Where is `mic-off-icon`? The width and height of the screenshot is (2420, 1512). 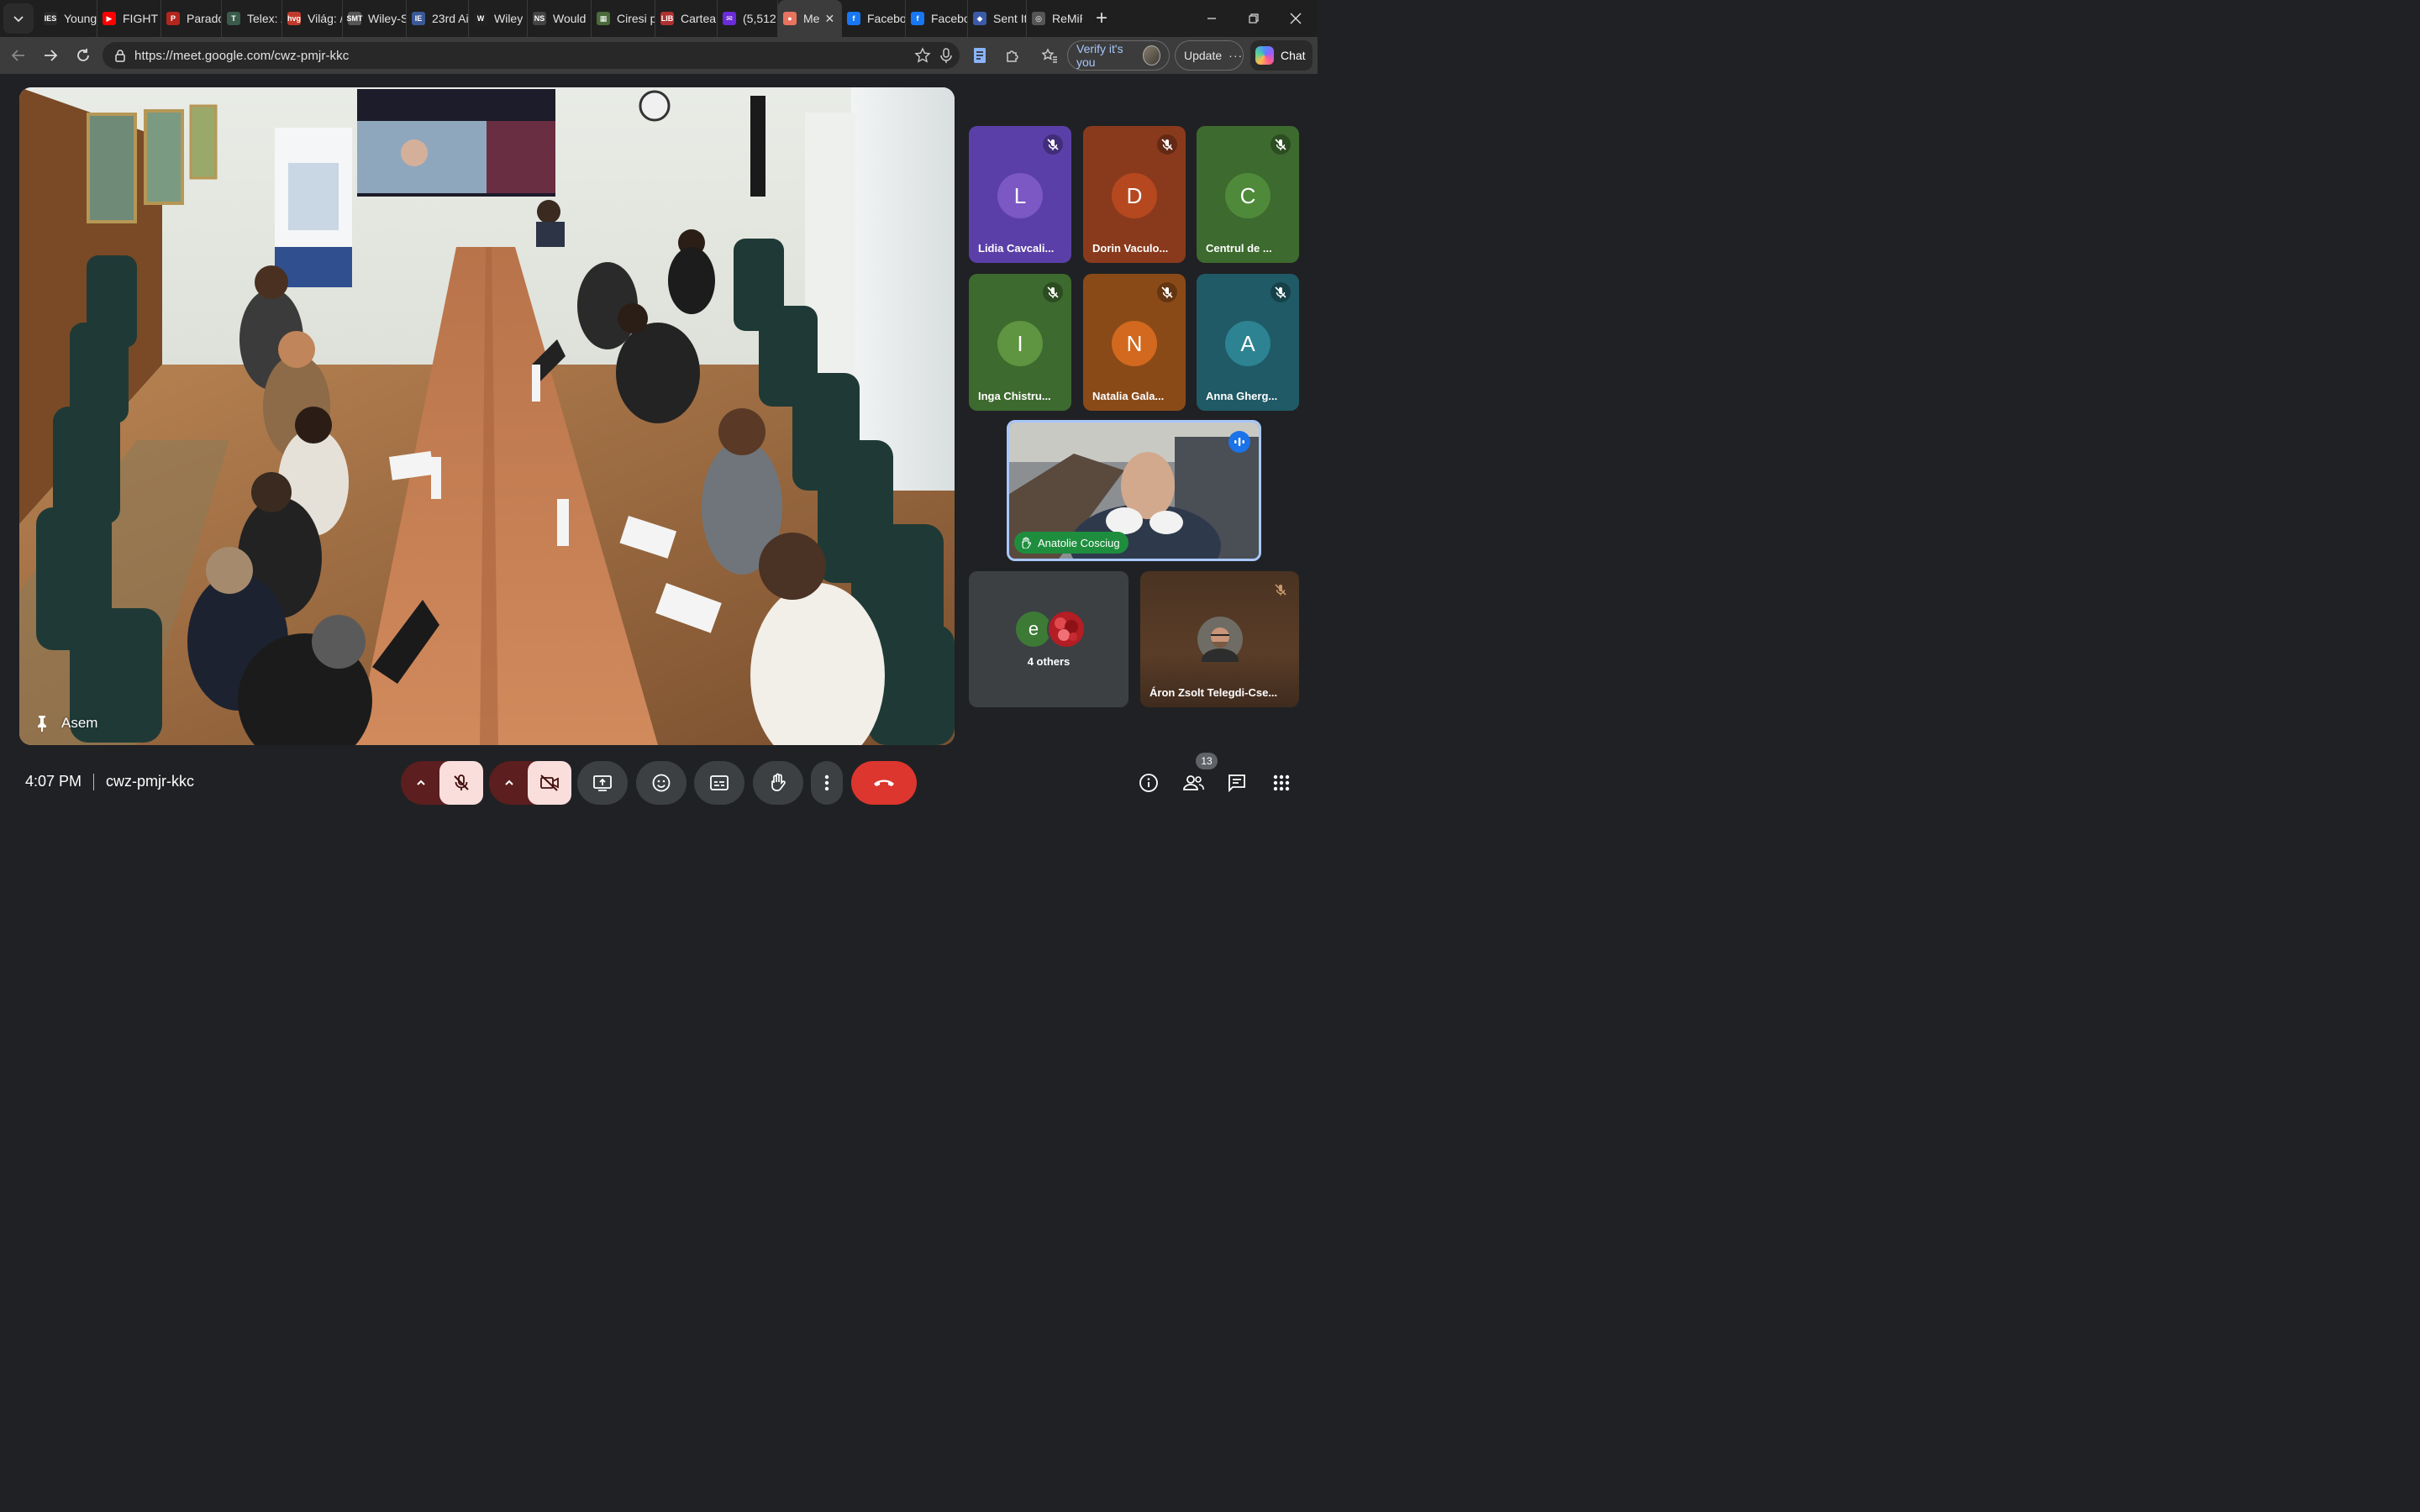
mic-off-icon is located at coordinates (1053, 144).